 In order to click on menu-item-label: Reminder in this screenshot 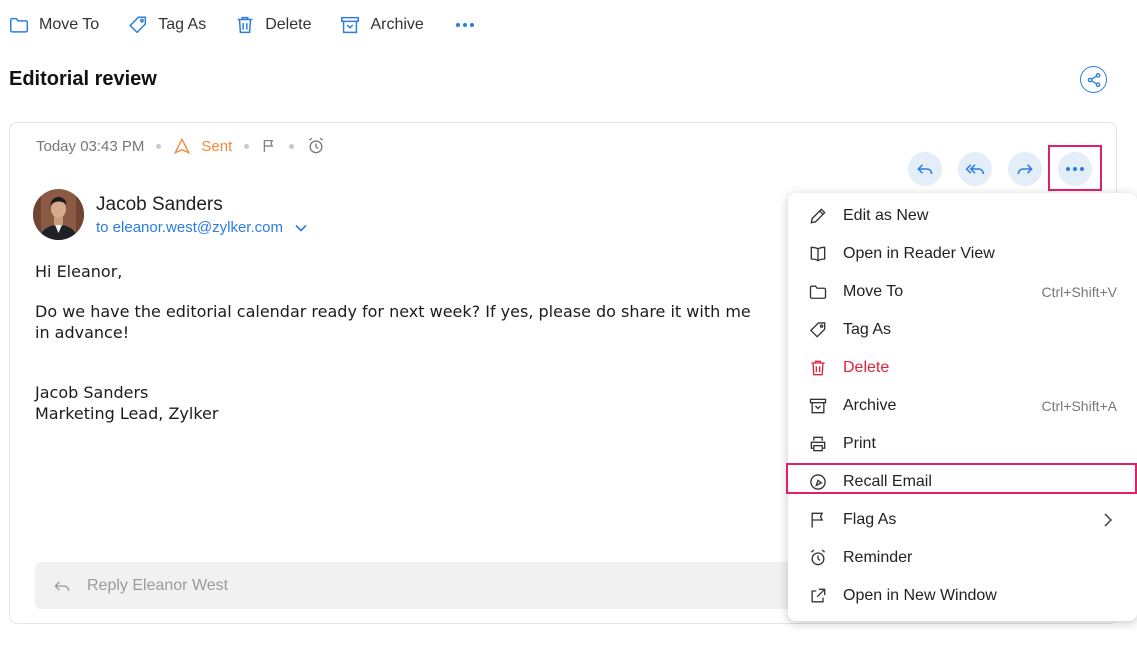, I will do `click(878, 557)`.